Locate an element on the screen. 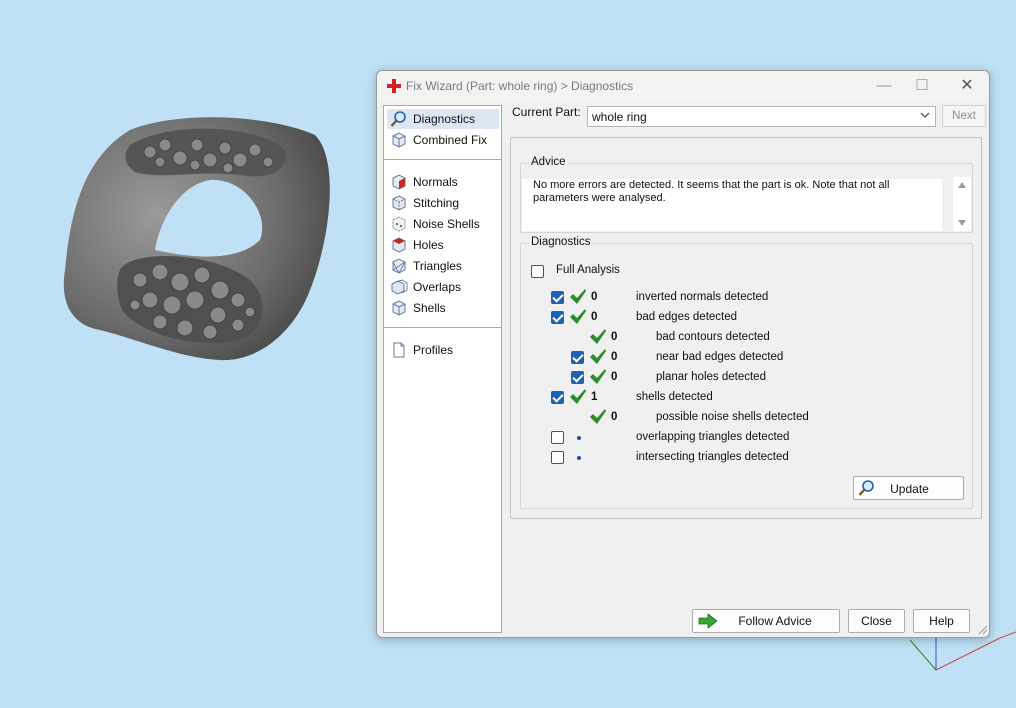 Image resolution: width=1016 pixels, height=708 pixels. sidebar-item-normals: Normals is located at coordinates (443, 182).